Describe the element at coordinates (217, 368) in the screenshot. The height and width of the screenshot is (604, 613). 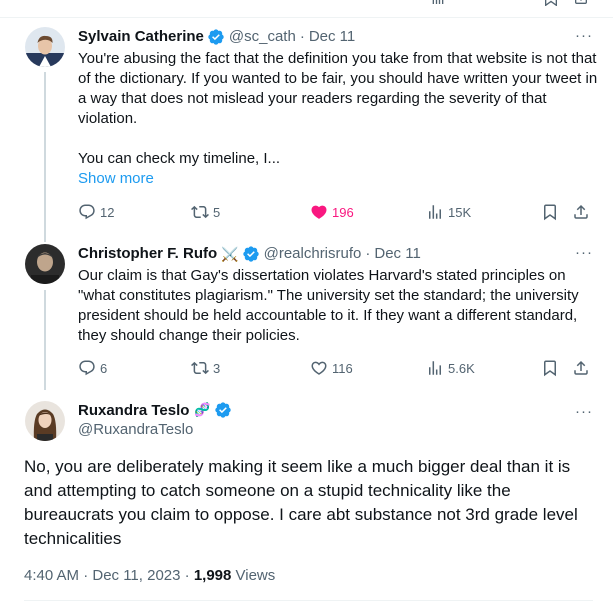
I see `repost-count: 3` at that location.